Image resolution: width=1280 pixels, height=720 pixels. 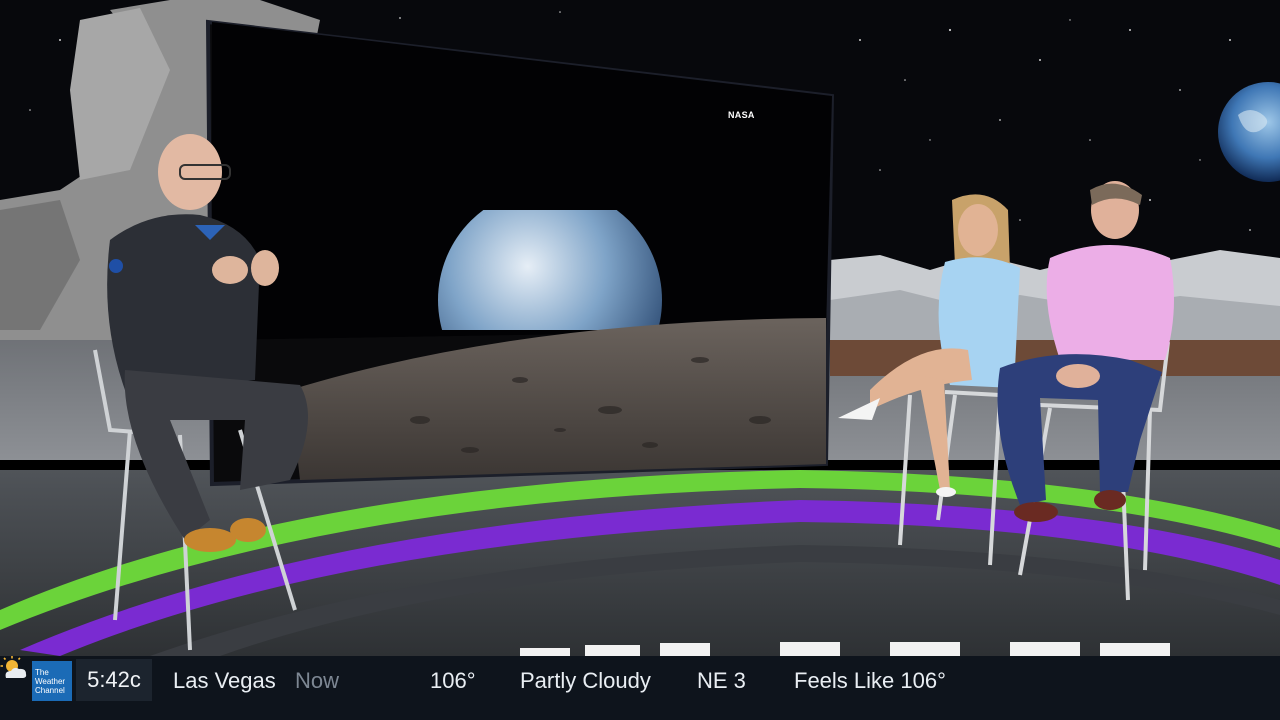 What do you see at coordinates (224, 680) in the screenshot?
I see `location-label: Las Vegas` at bounding box center [224, 680].